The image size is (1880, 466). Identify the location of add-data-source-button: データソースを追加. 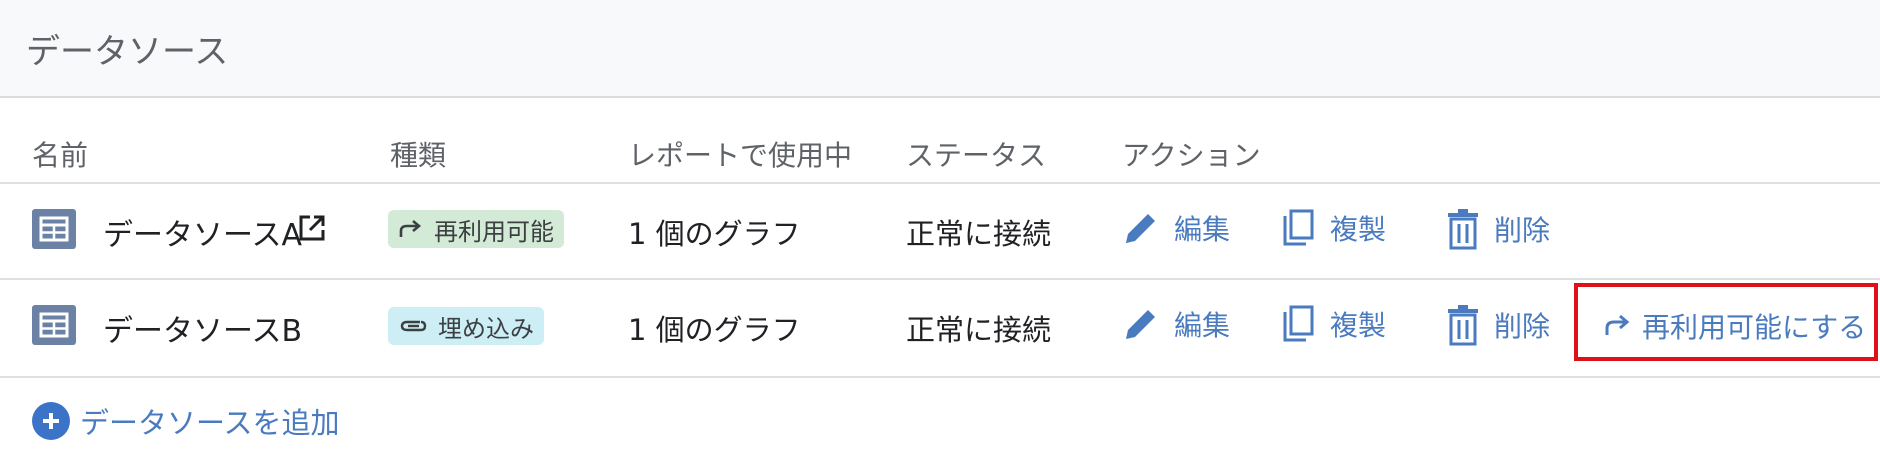
(186, 421).